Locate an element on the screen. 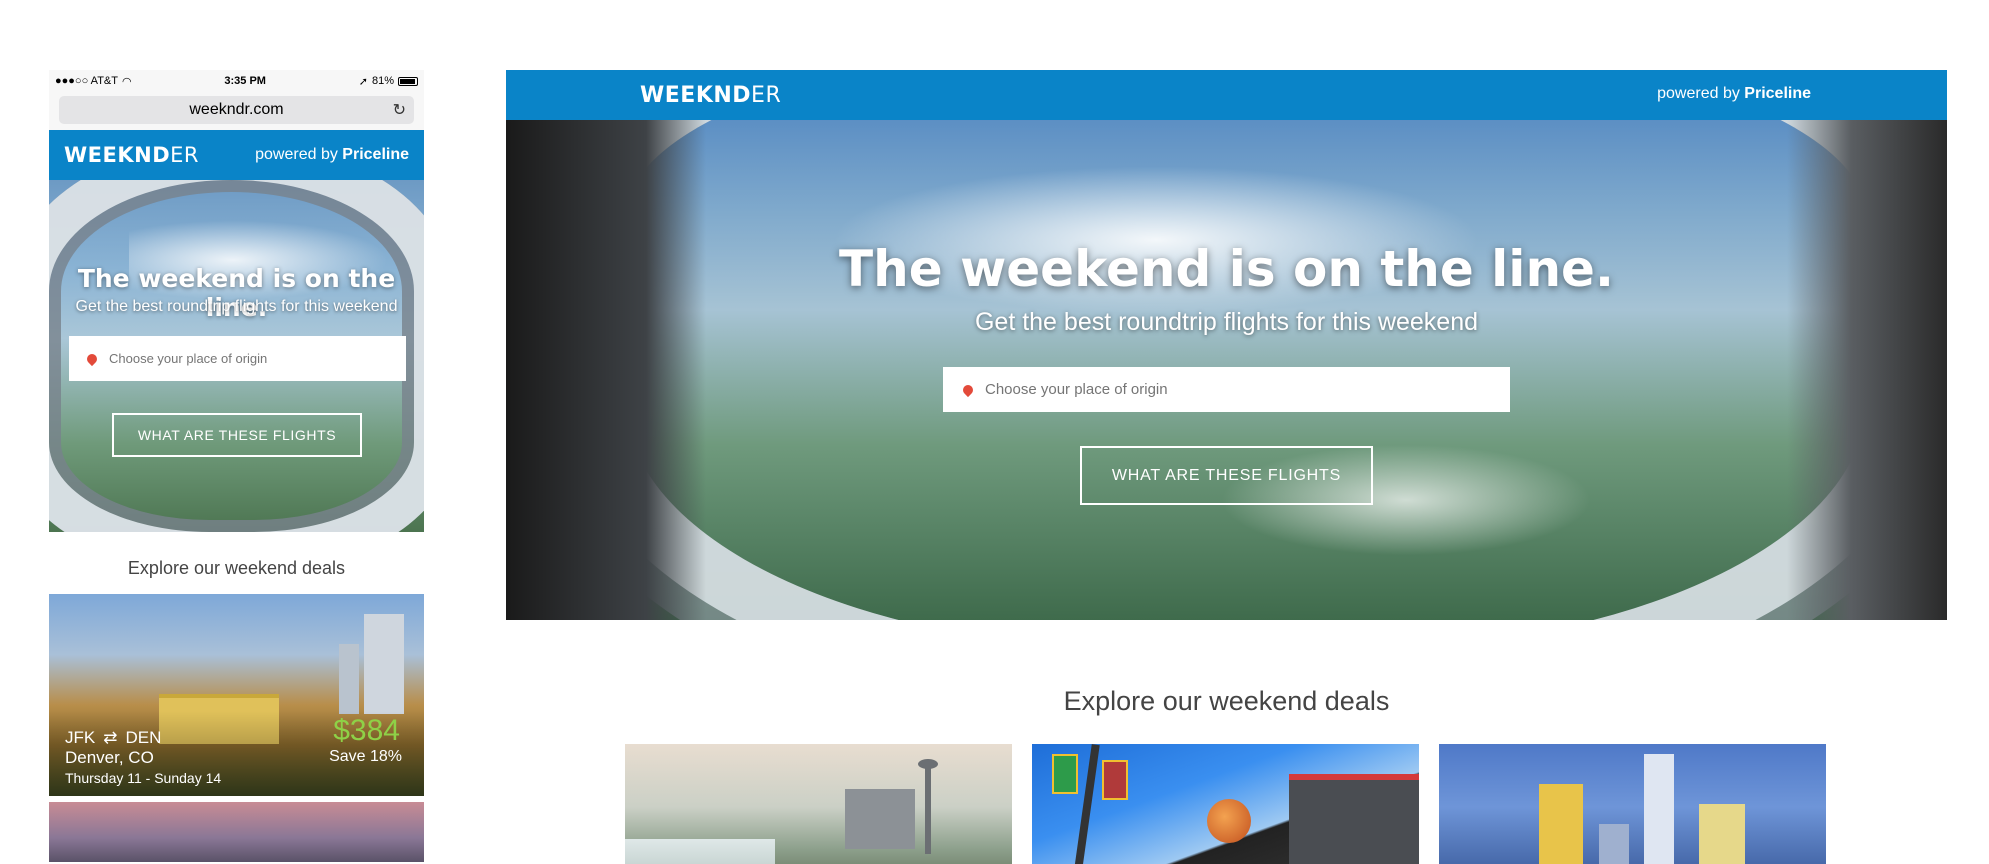 This screenshot has height=864, width=1989. deal-savings: Save 18% is located at coordinates (365, 756).